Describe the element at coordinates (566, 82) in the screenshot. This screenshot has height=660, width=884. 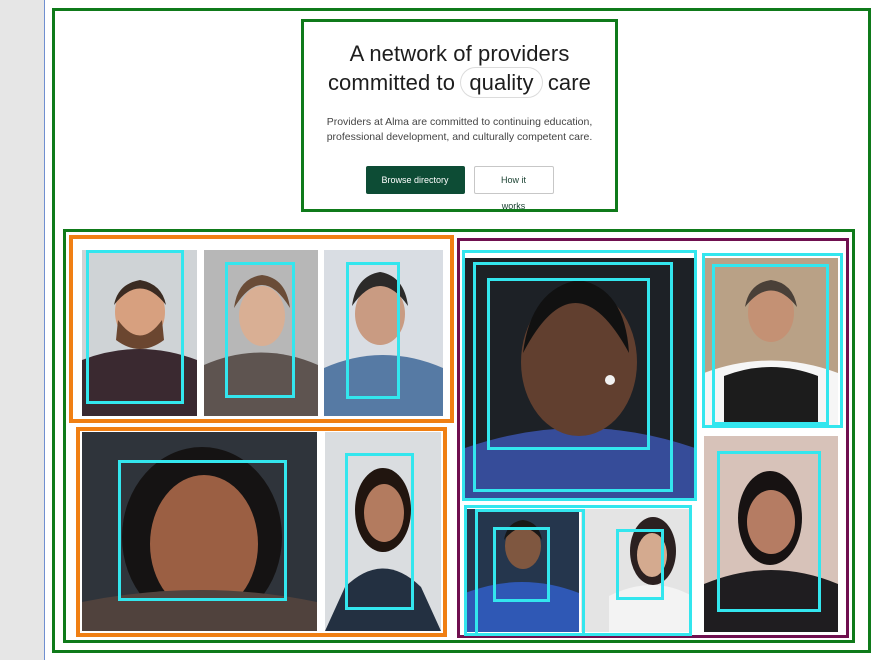
I see `headline-suffix: care` at that location.